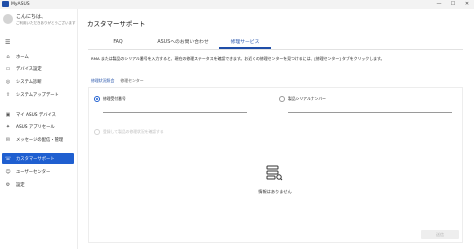 The image size is (474, 249). I want to click on sidebar-item-user-center: ☺ ユーザーセンター, so click(38, 171).